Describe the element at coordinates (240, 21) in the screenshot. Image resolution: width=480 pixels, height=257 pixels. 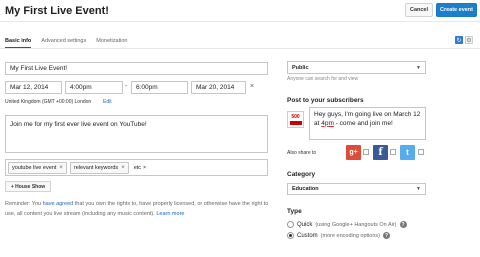
I see `header-divider` at that location.